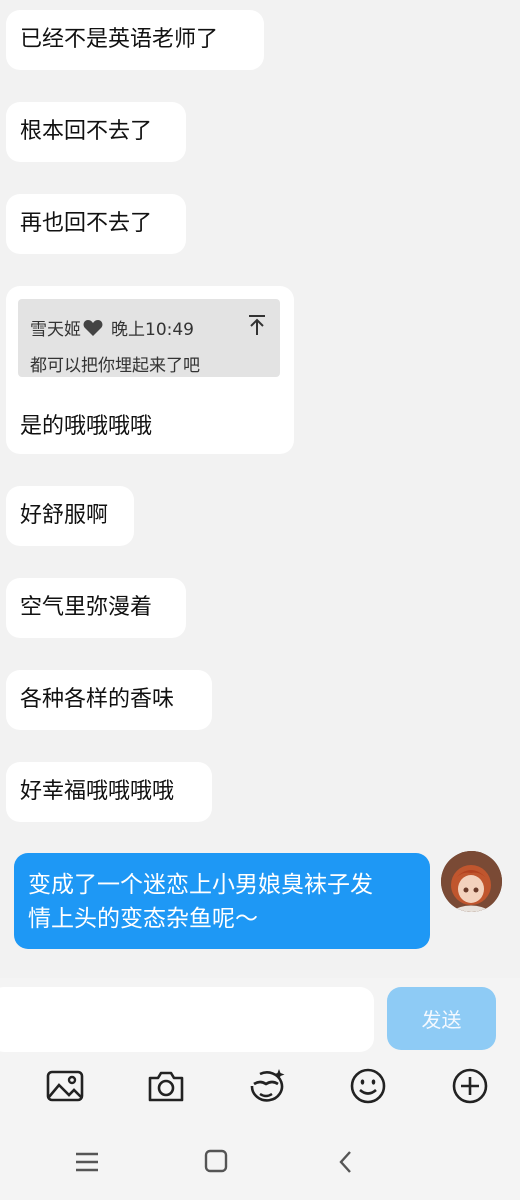 This screenshot has width=520, height=1200. I want to click on system-nav-bar, so click(260, 1161).